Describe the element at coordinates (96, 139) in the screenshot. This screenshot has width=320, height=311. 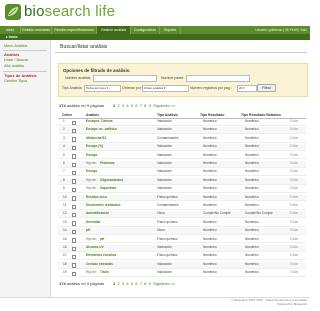
I see `cell-analisis-name: Aflatoxina B1` at that location.